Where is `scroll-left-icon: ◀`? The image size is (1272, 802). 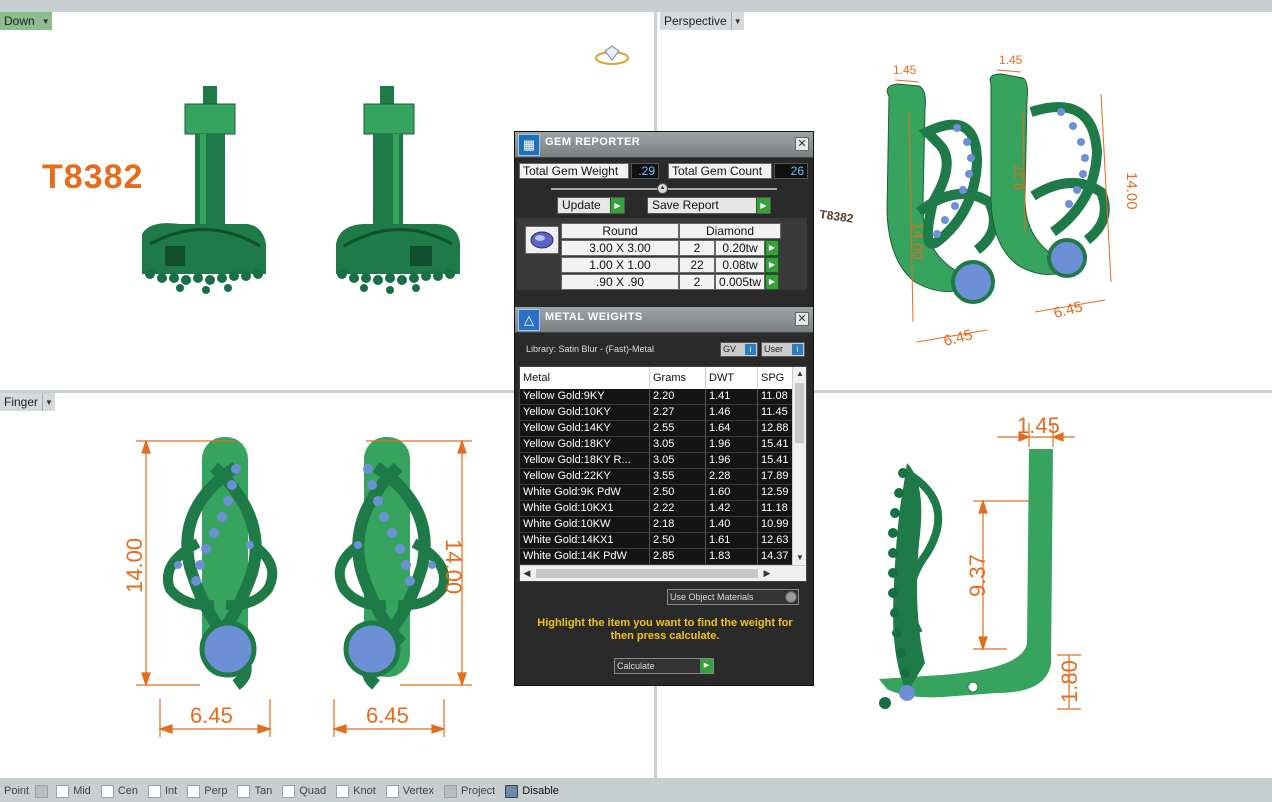
scroll-left-icon: ◀ is located at coordinates (527, 573).